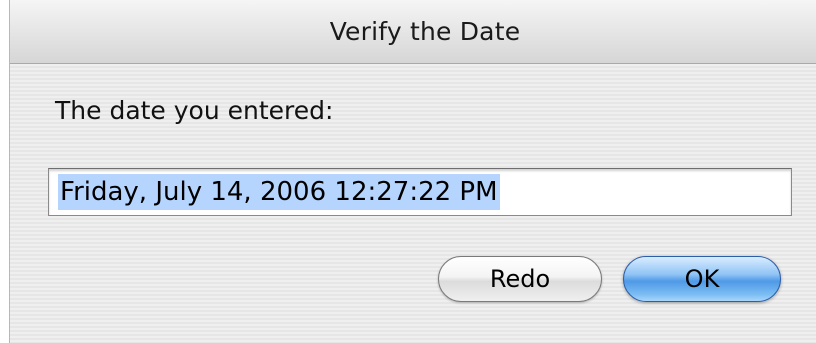 The height and width of the screenshot is (343, 816). I want to click on prompt-label: The date you entered:, so click(194, 110).